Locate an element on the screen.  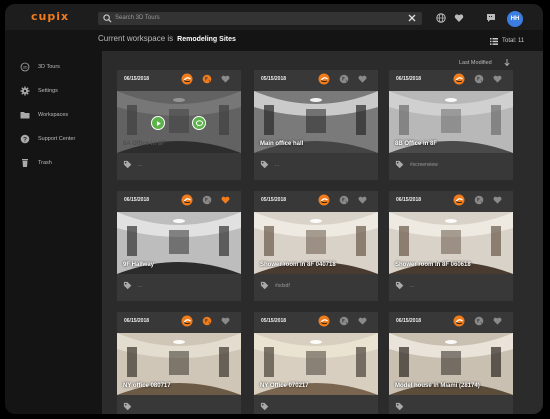
avatar: HH is located at coordinates (515, 19).